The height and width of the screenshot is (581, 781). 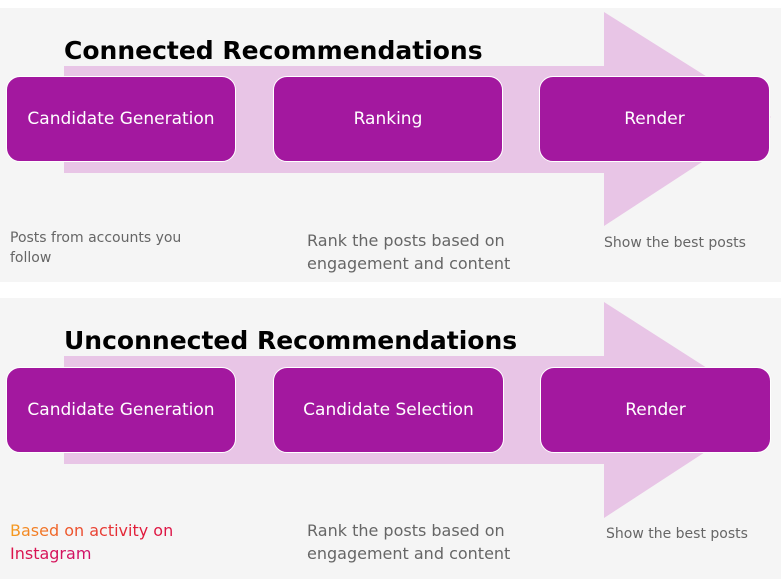 I want to click on unconnected-render-caption: Show the best posts, so click(x=677, y=534).